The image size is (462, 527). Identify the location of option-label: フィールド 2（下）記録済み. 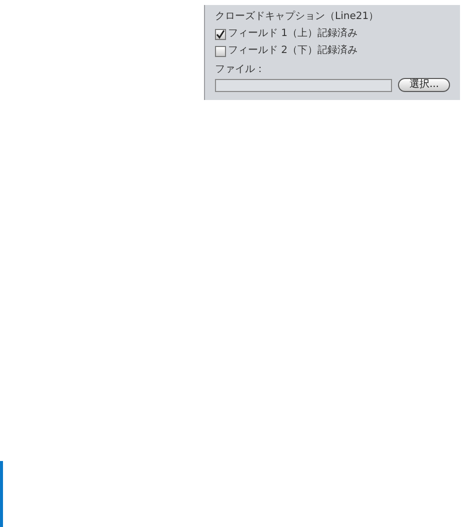
(293, 51).